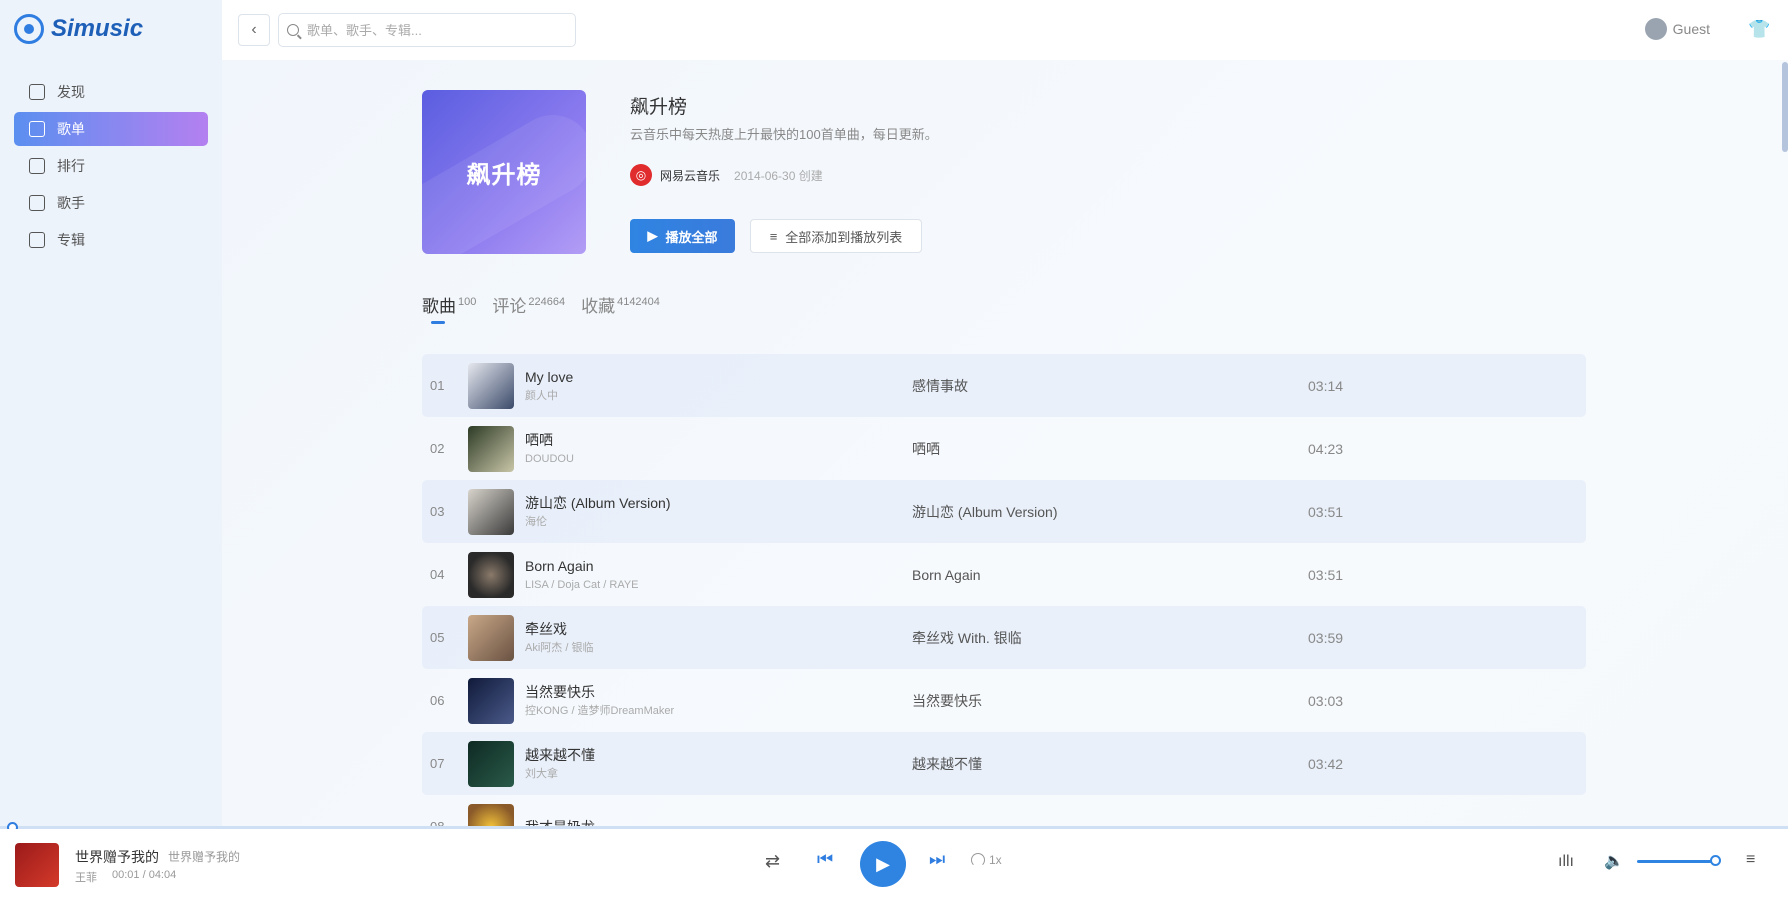  Describe the element at coordinates (71, 240) in the screenshot. I see `sidebar-item-label: 专辑` at that location.